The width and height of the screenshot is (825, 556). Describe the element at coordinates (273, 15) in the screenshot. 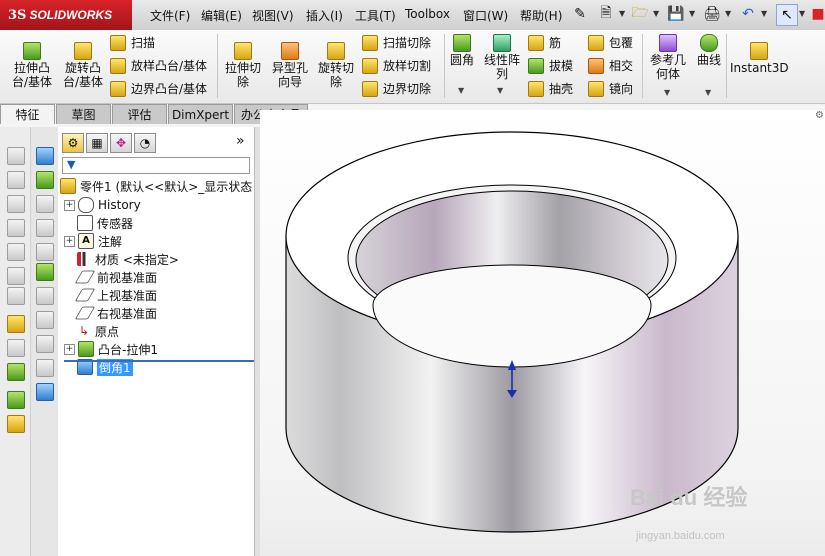

I see `menu-view: 视图(V)` at that location.